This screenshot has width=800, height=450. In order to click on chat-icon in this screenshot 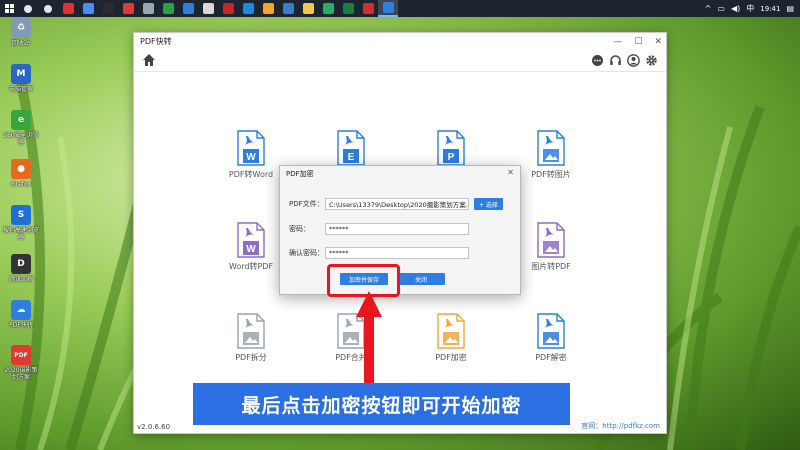, I will do `click(597, 60)`.